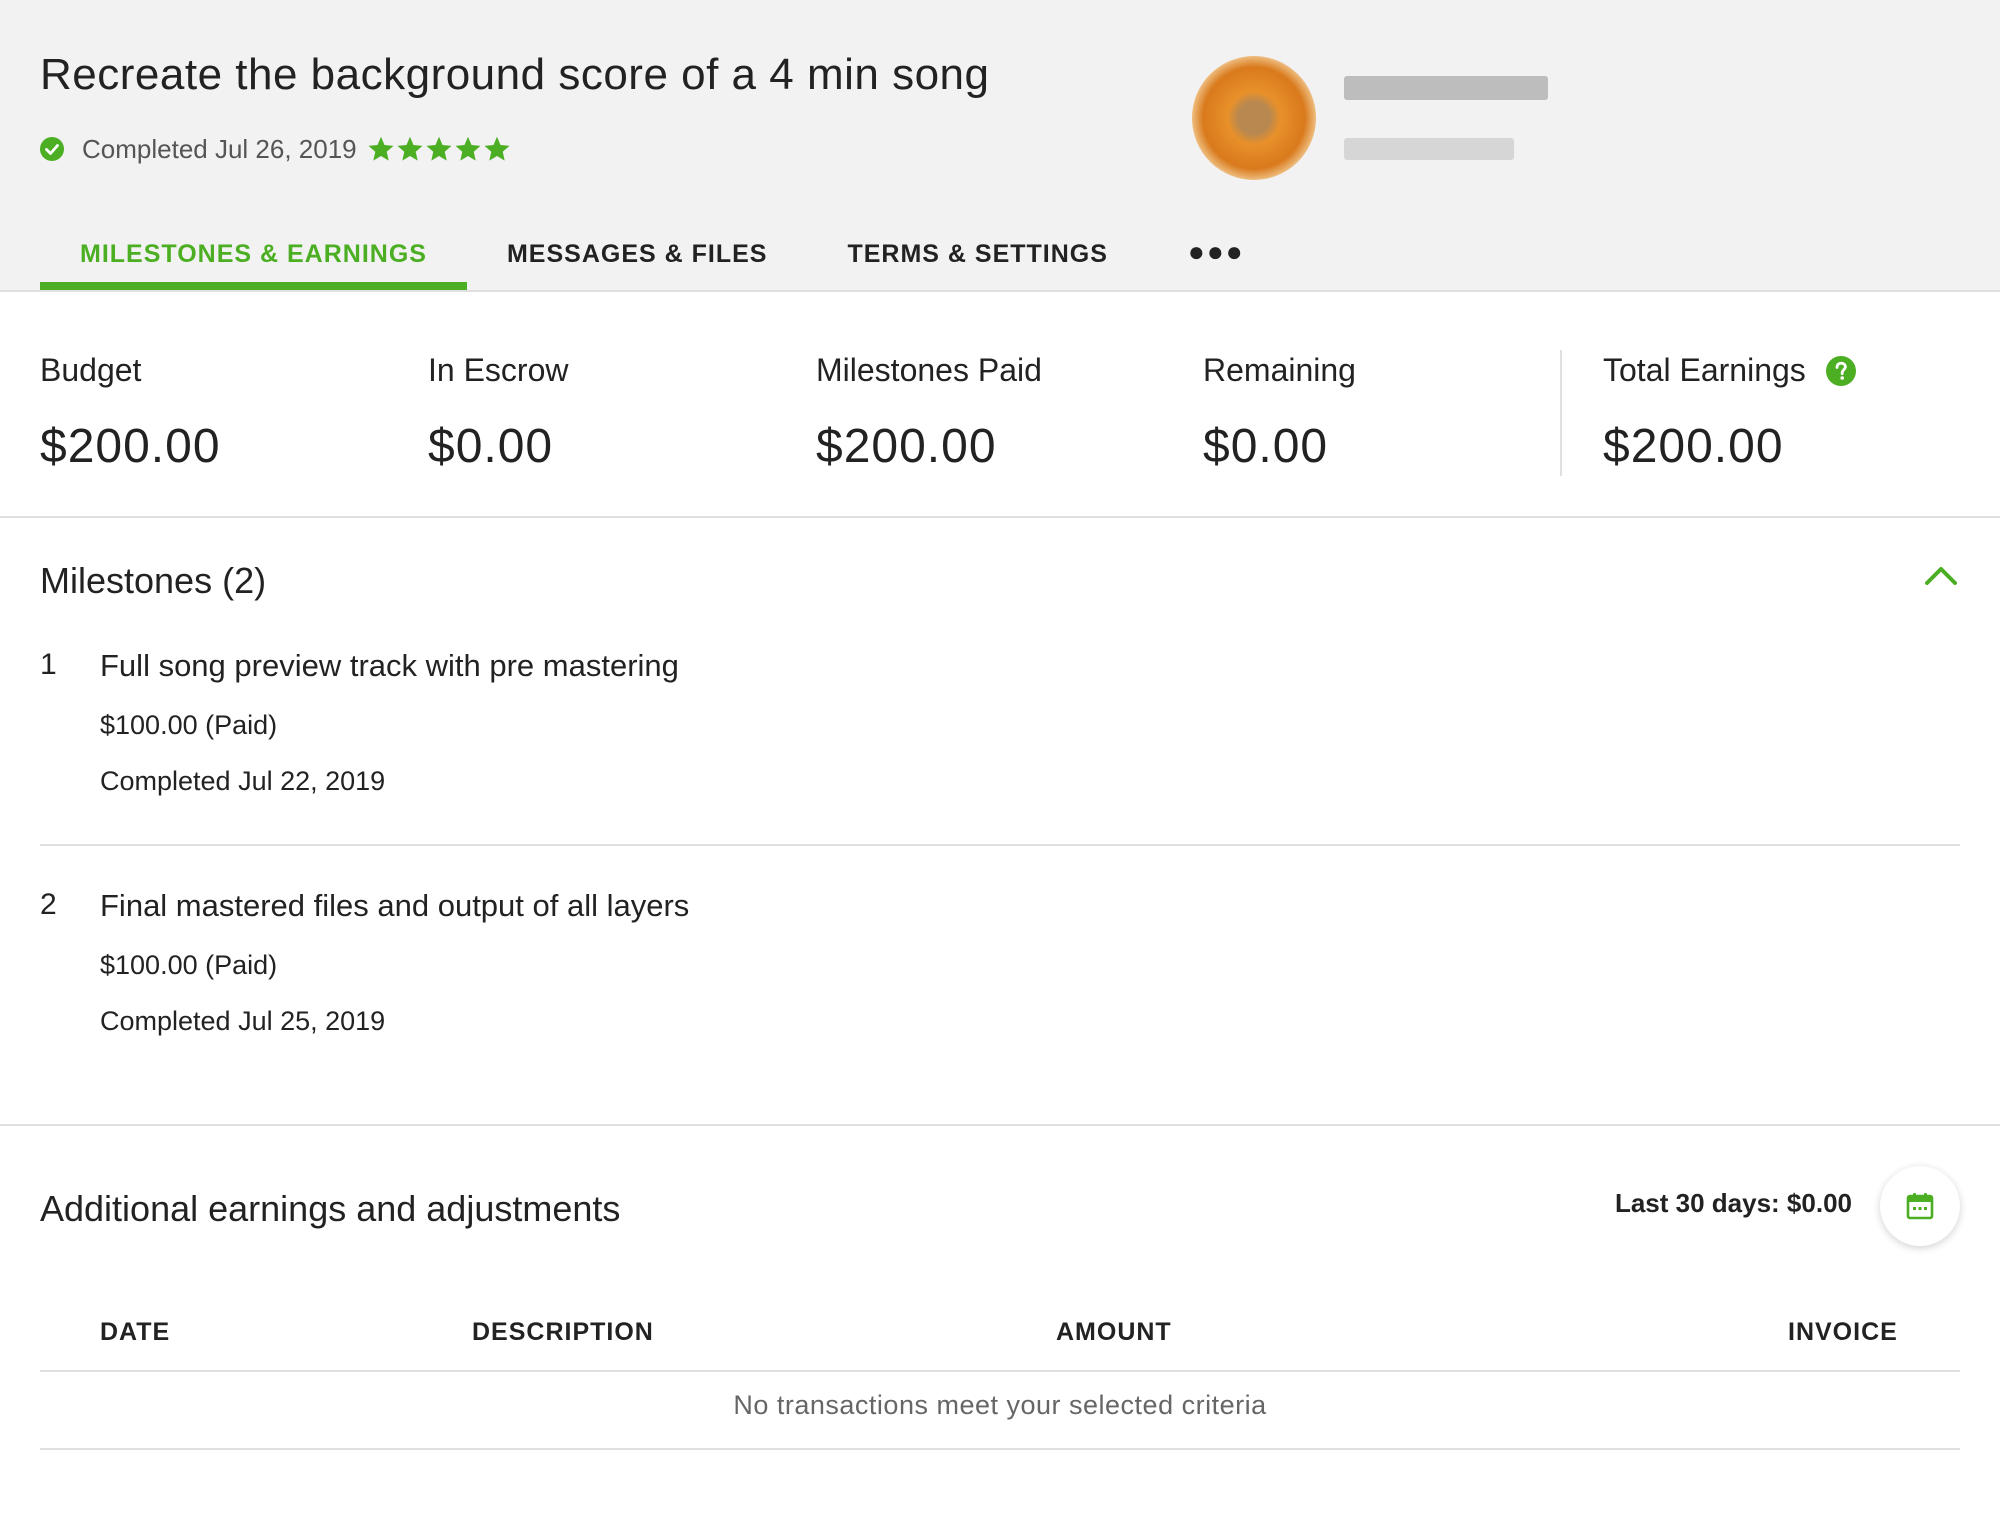 This screenshot has height=1526, width=2000. I want to click on budget-value: $200.00, so click(130, 446).